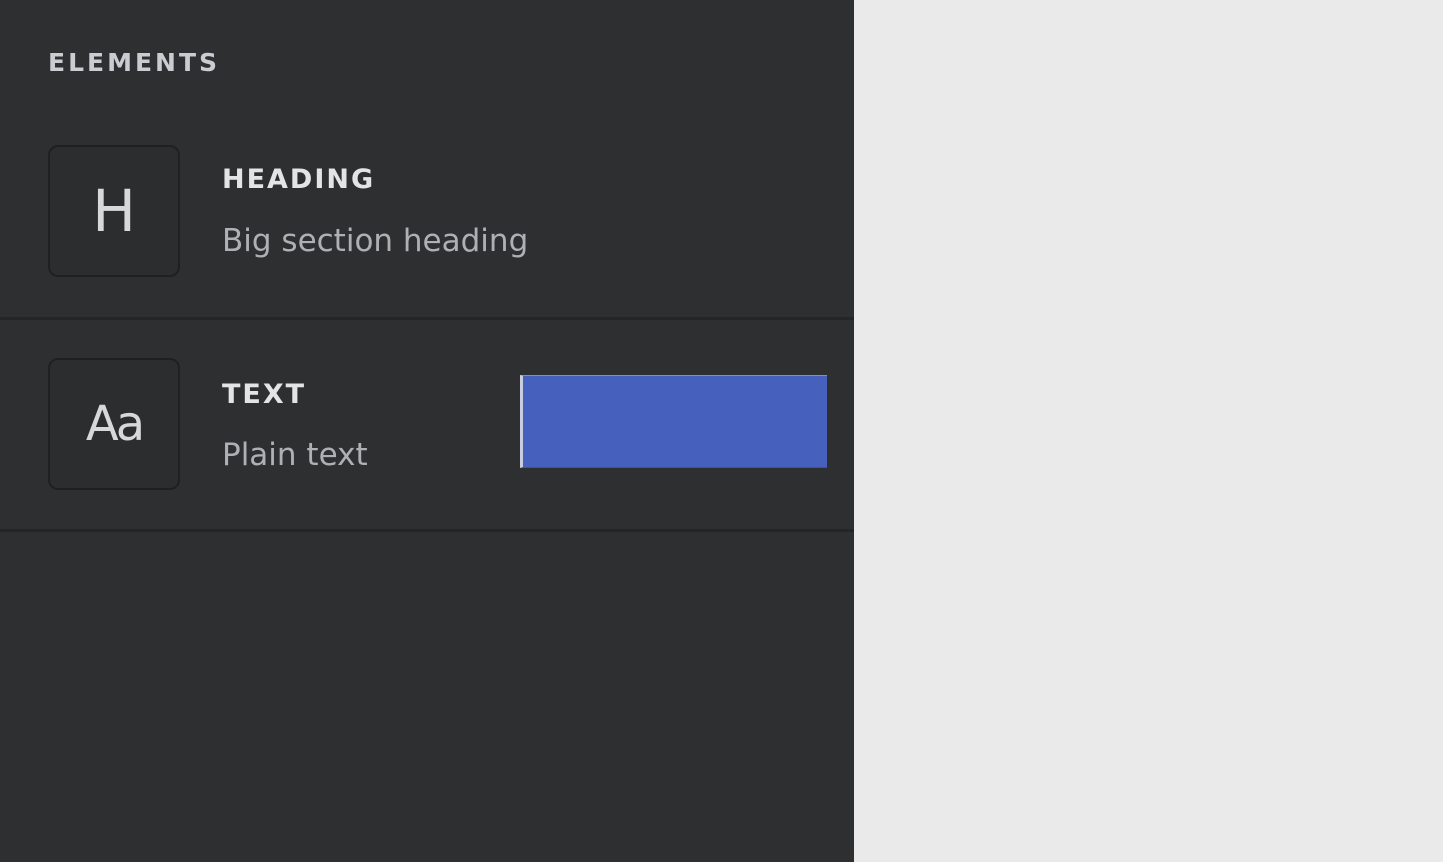  What do you see at coordinates (134, 62) in the screenshot?
I see `elements-section-title: ELEMENTS` at bounding box center [134, 62].